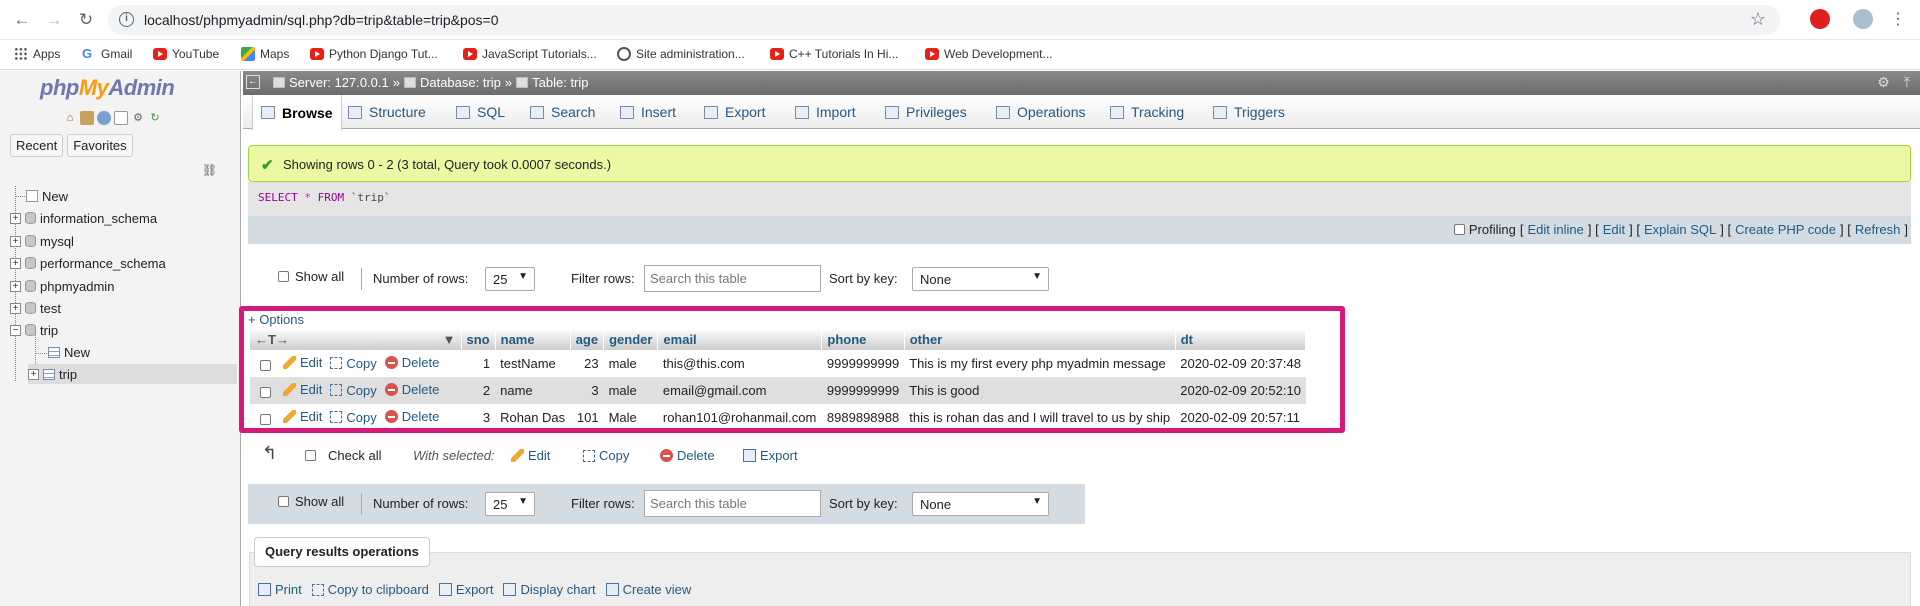 This screenshot has width=1920, height=606. What do you see at coordinates (47, 196) in the screenshot?
I see `tree-item-new: New` at bounding box center [47, 196].